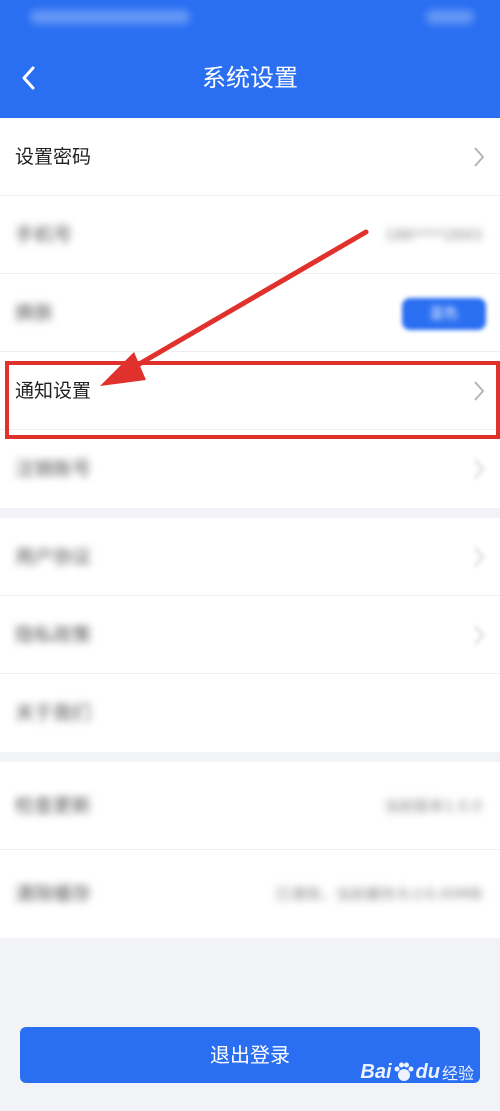 The width and height of the screenshot is (500, 1111). What do you see at coordinates (53, 713) in the screenshot?
I see `settings-item-label: 关于我们` at bounding box center [53, 713].